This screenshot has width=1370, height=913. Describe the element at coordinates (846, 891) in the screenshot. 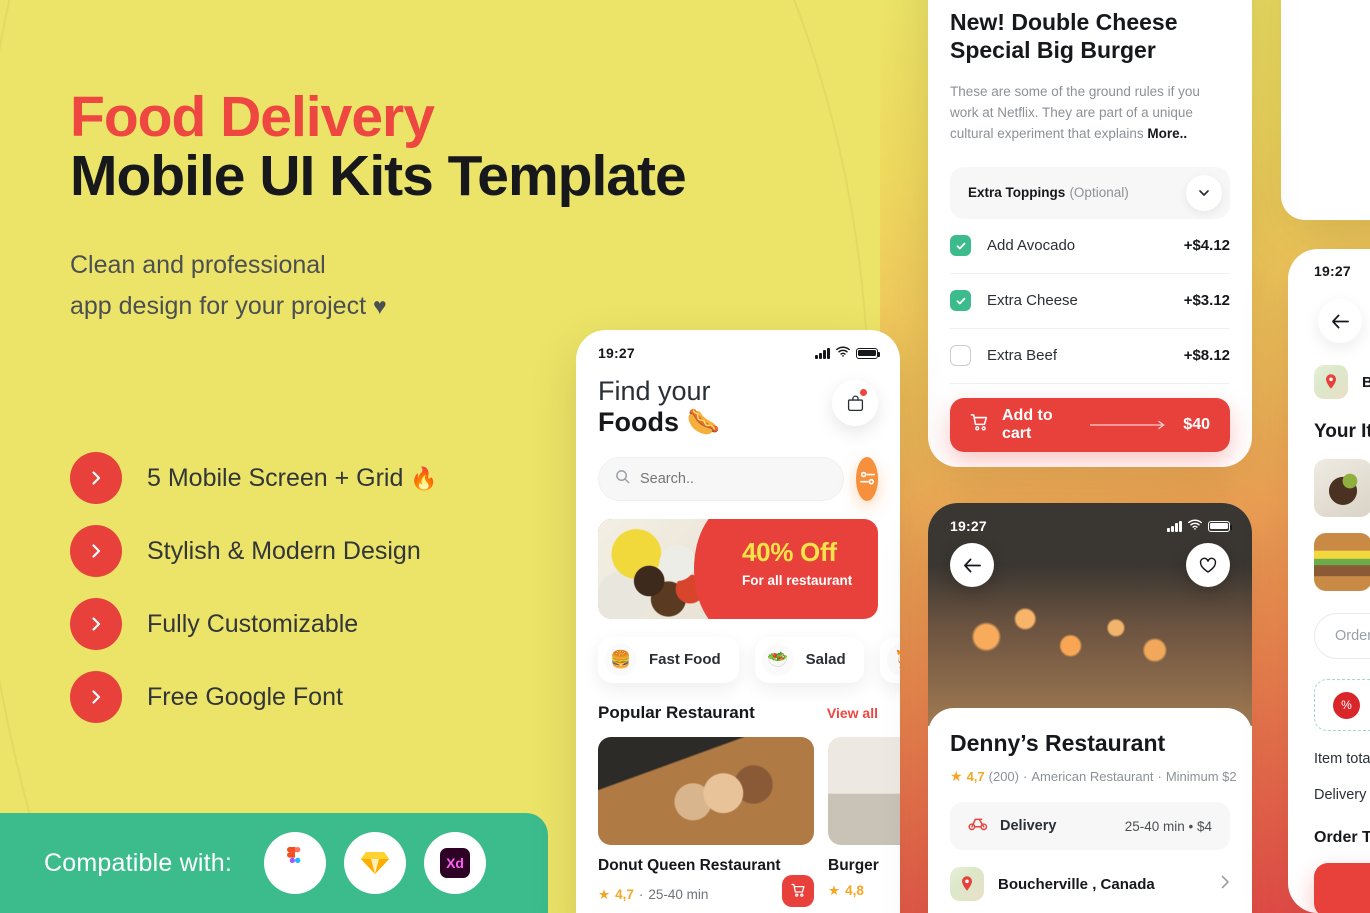

I see `restaurant-meta: ★ 4,8` at that location.